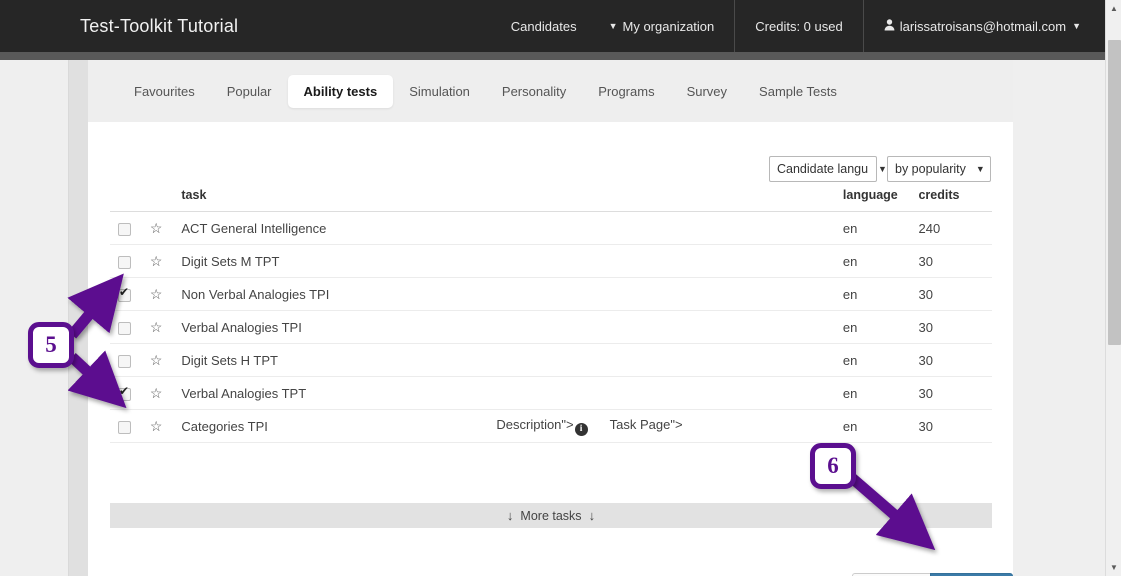 The width and height of the screenshot is (1121, 576). Describe the element at coordinates (51, 345) in the screenshot. I see `annotation-badge-5: 5` at that location.